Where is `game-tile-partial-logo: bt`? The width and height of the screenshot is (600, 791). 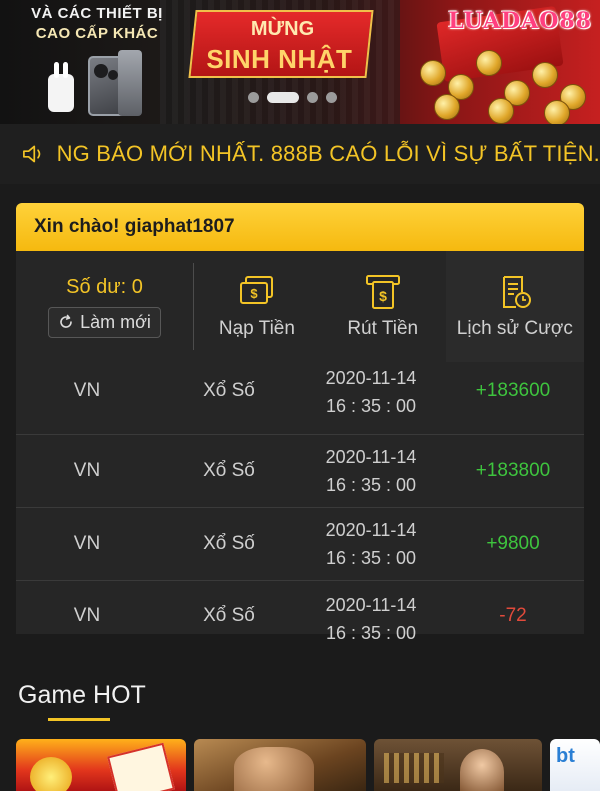
game-tile-partial-logo: bt is located at coordinates (565, 756).